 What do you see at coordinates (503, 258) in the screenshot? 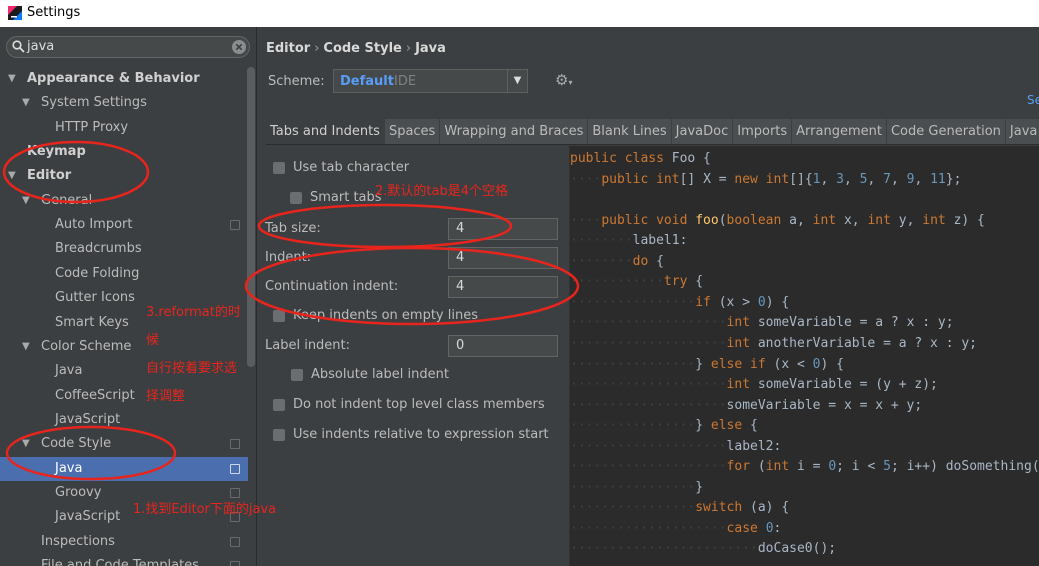
I see `indent-input: 4` at bounding box center [503, 258].